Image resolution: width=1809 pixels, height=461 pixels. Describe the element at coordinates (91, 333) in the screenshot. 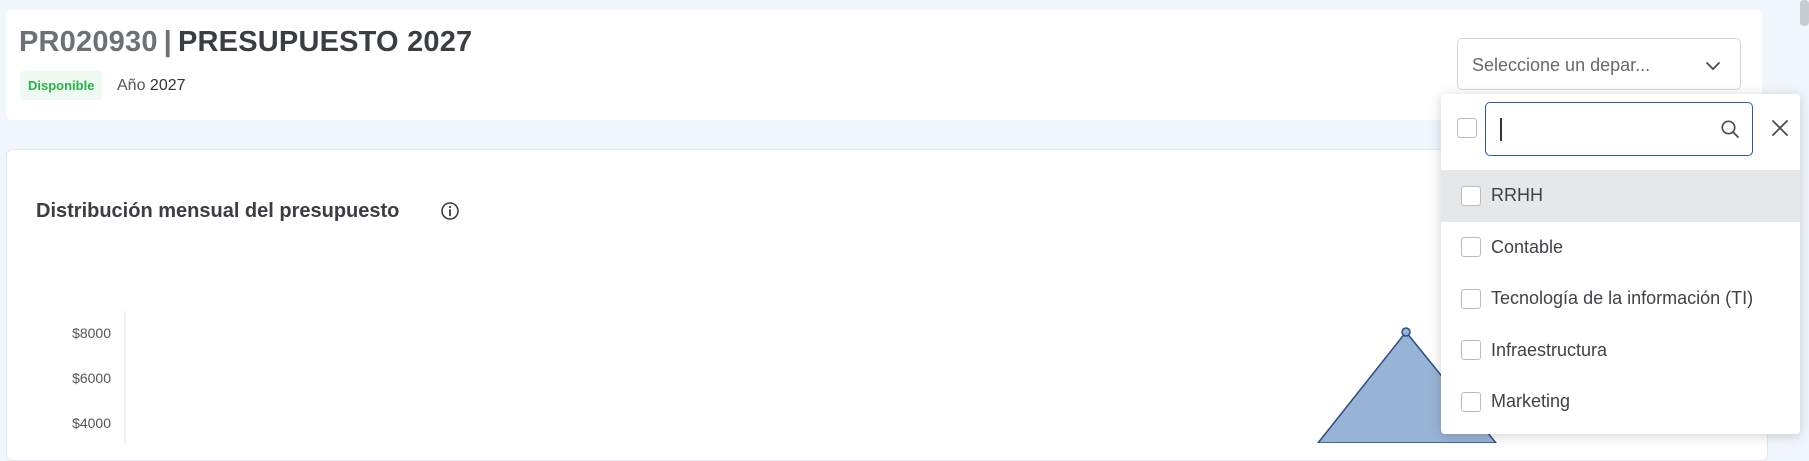

I see `y-tick-label: $8000` at that location.